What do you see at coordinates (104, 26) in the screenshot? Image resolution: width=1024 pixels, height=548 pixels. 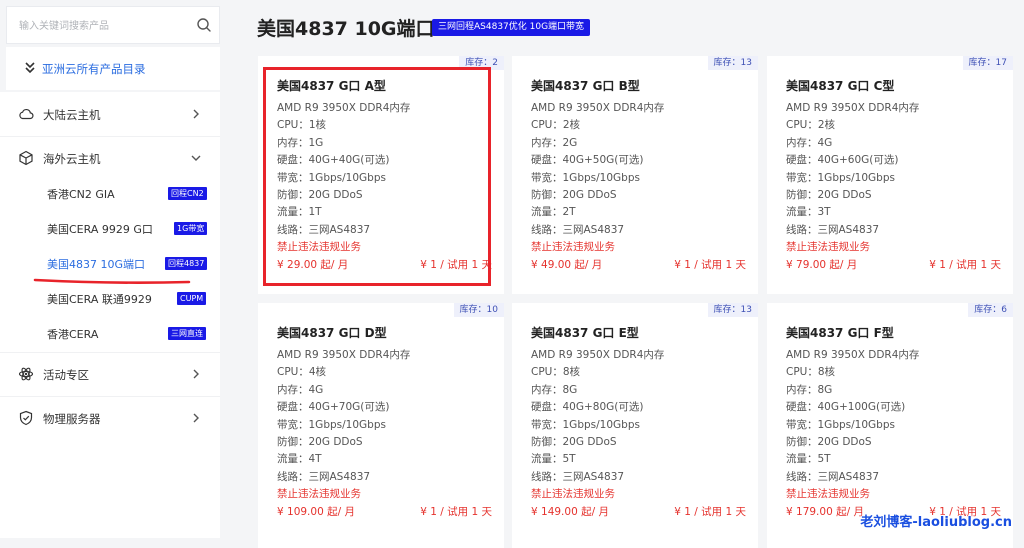 I see `search-input` at bounding box center [104, 26].